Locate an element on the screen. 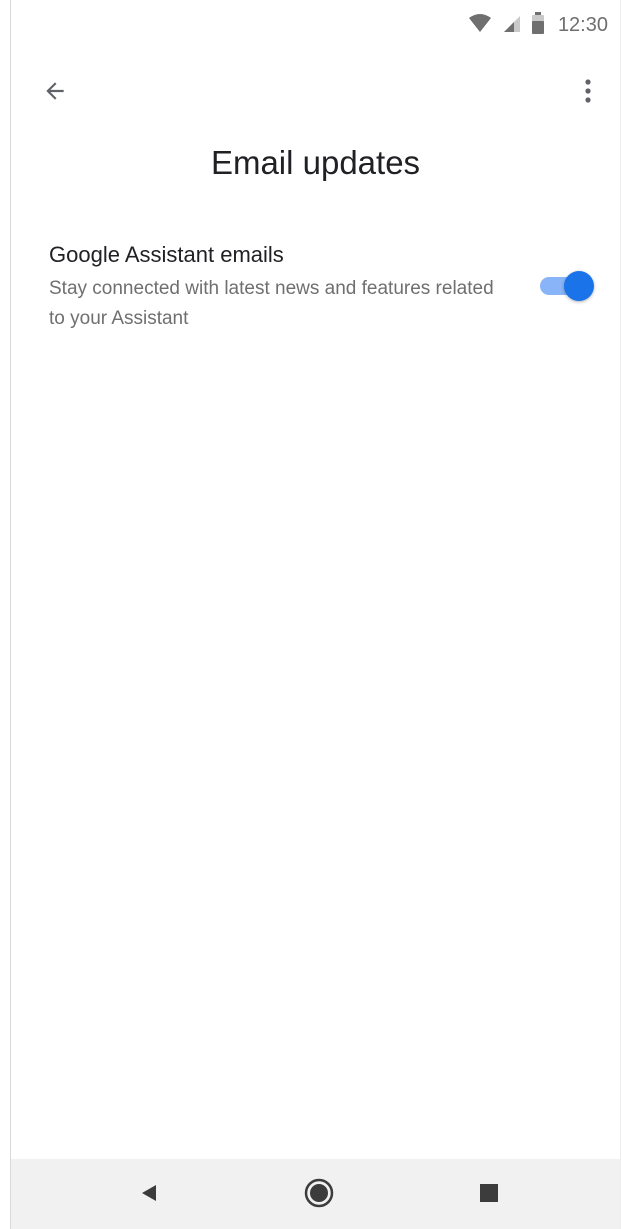  arrow-back-icon is located at coordinates (55, 93).